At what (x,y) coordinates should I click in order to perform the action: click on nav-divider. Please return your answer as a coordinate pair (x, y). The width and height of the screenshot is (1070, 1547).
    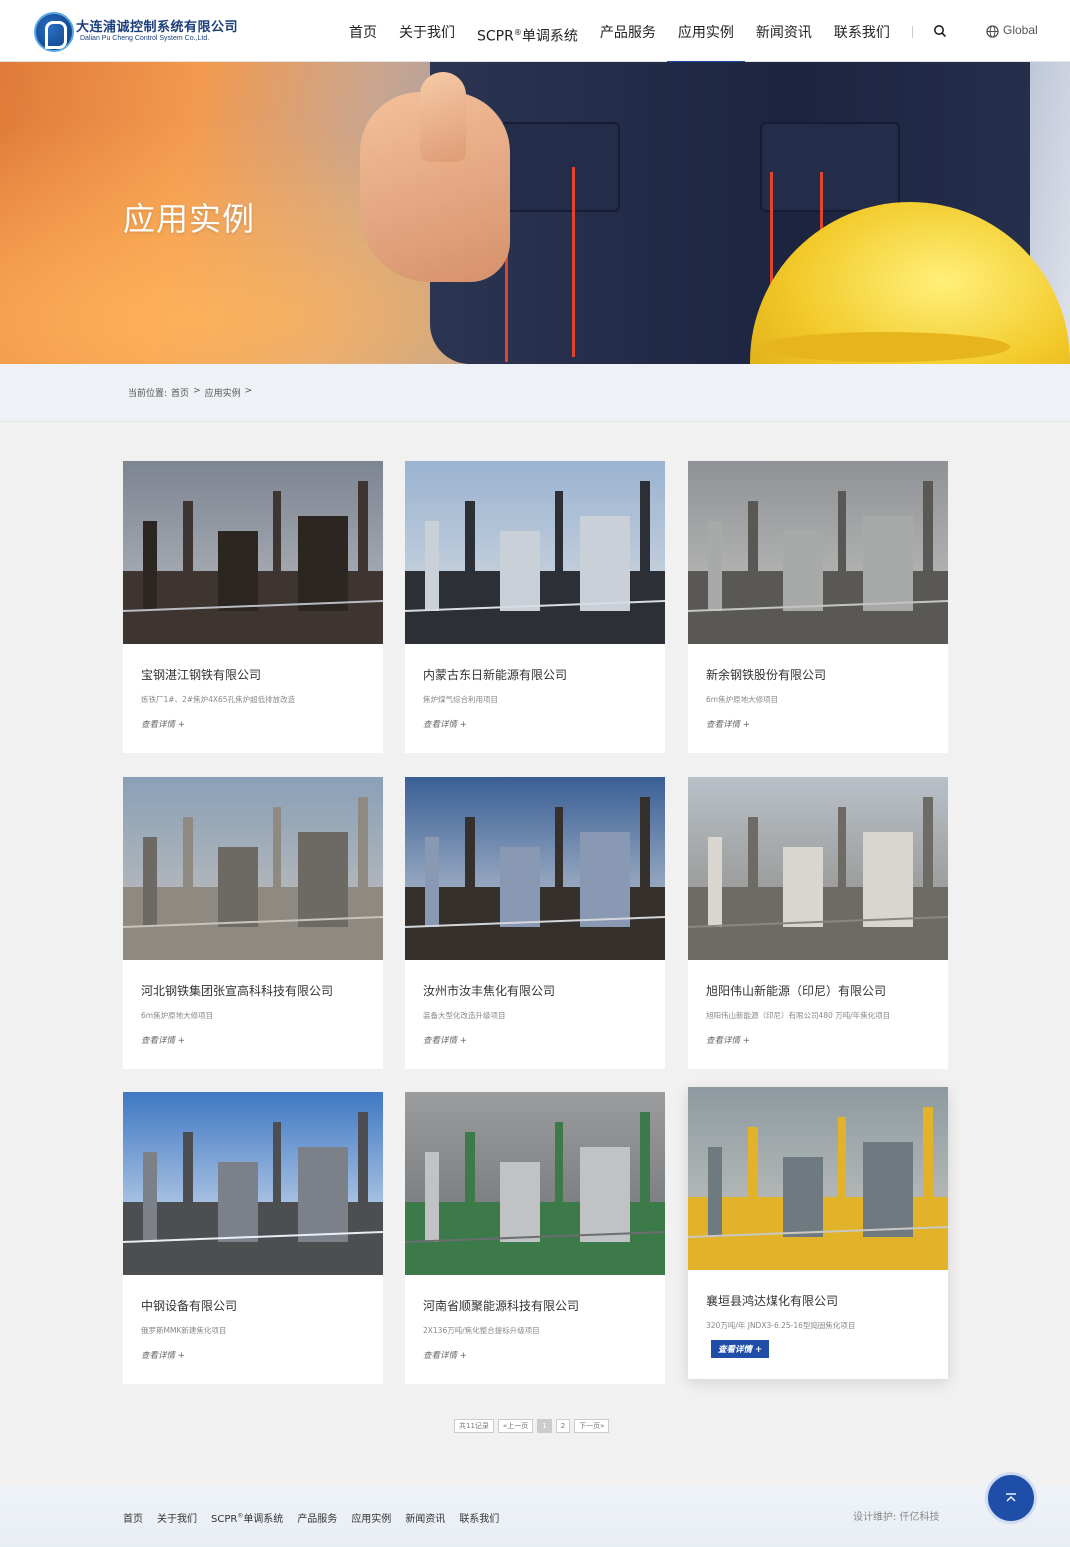
    Looking at the image, I should click on (912, 32).